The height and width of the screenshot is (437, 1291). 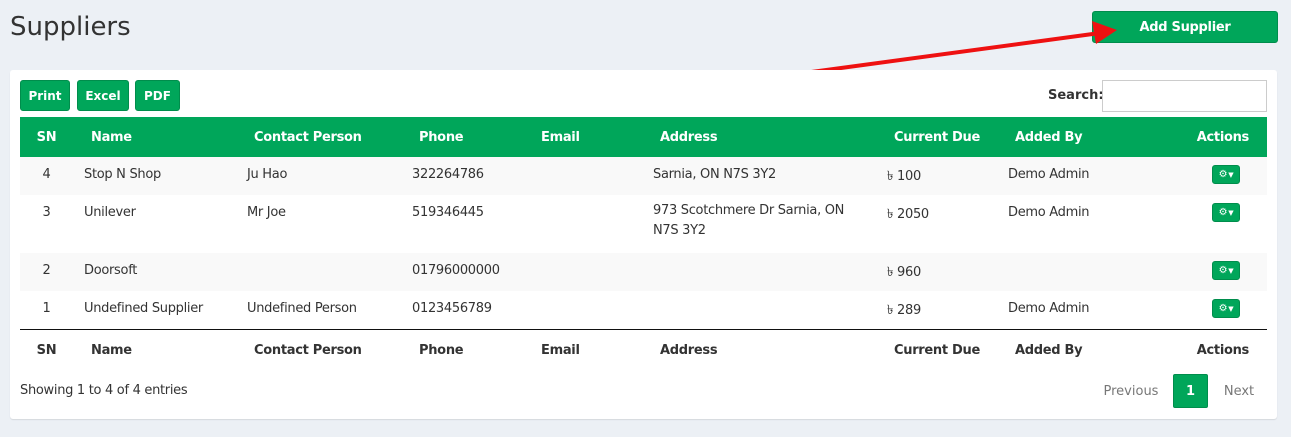 I want to click on print-button: Print, so click(x=45, y=95).